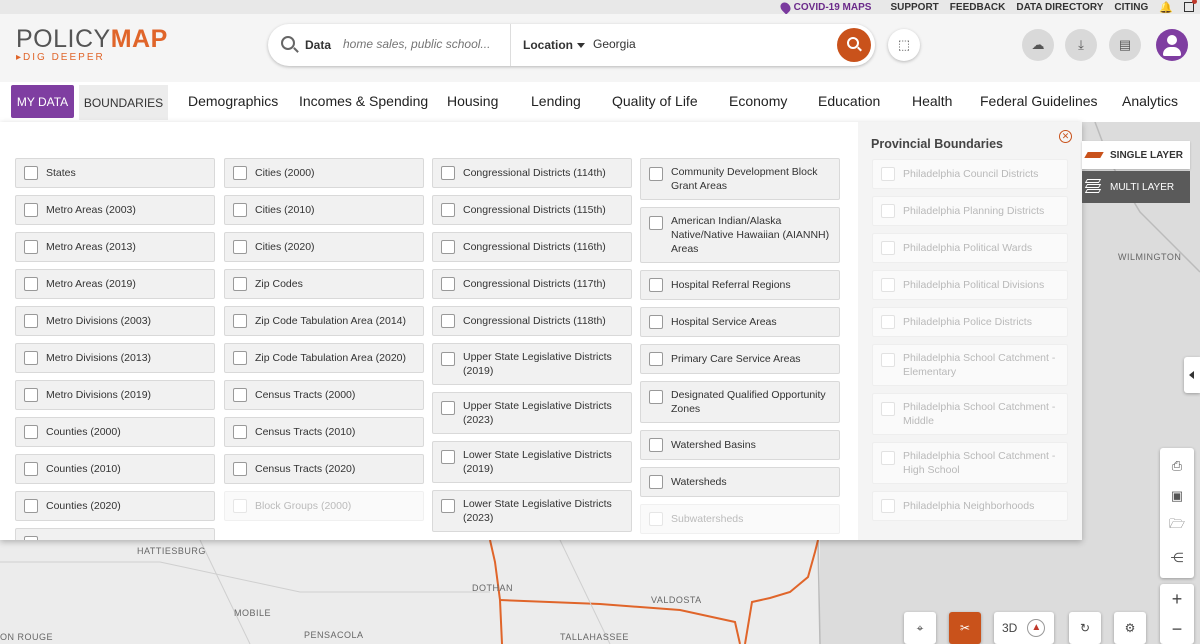  I want to click on boundary-option: Community Development Block Grant Areas, so click(740, 179).